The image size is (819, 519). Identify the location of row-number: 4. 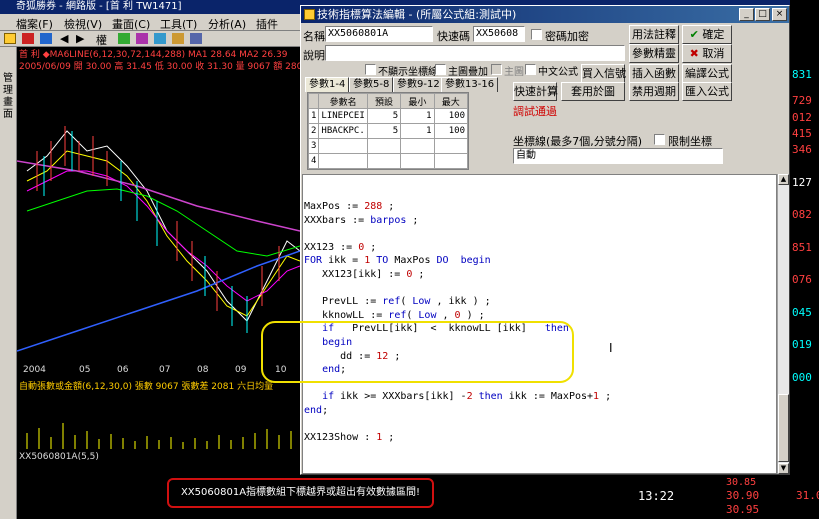
(313, 161).